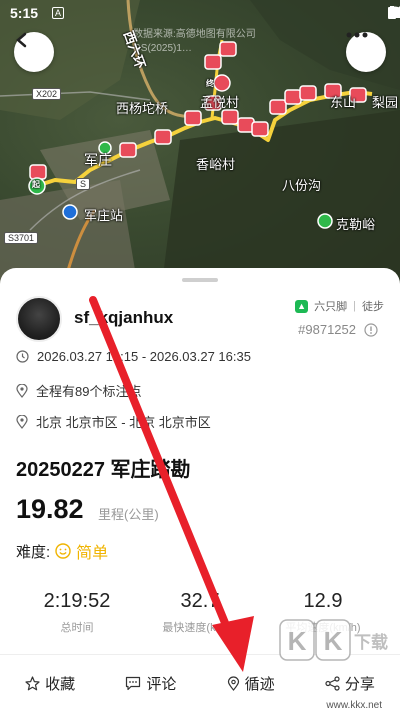 This screenshot has height=711, width=400. I want to click on chevron-left-icon, so click(21, 40).